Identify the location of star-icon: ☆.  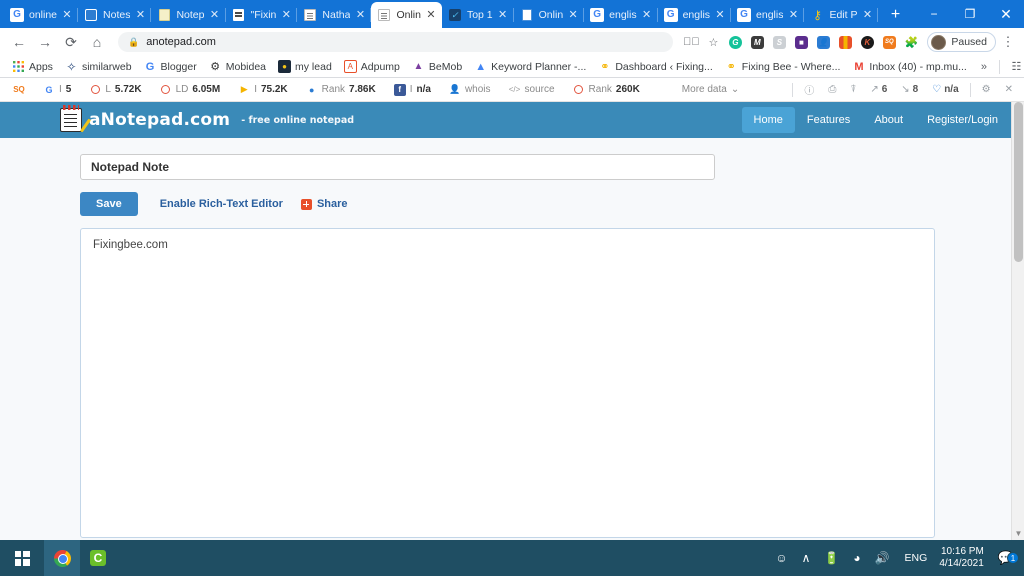
(713, 42).